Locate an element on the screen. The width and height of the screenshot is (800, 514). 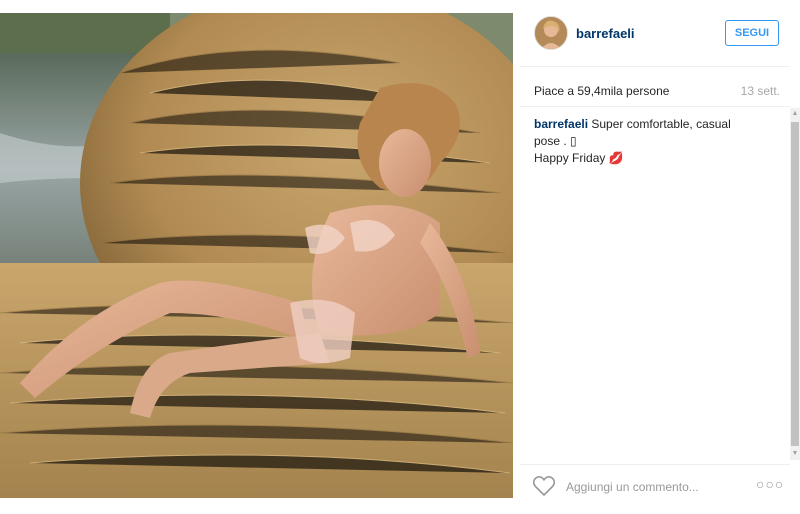
comment-input is located at coordinates (656, 487).